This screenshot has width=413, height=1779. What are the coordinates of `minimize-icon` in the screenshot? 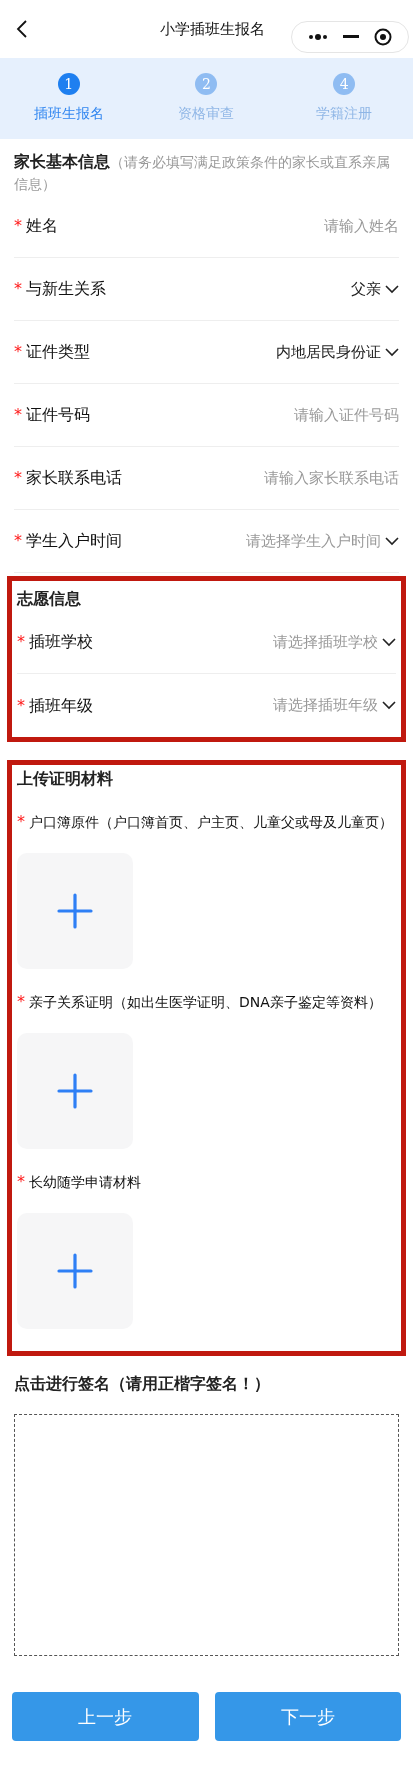 It's located at (351, 37).